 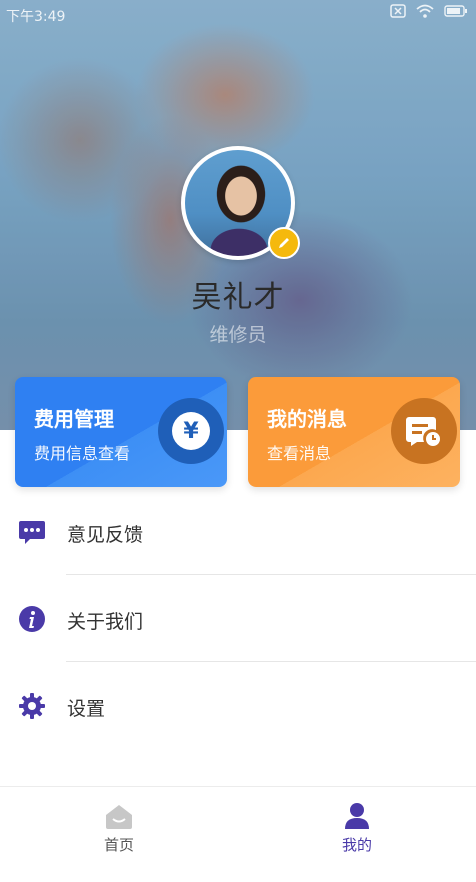 I want to click on user-icon, so click(x=357, y=816).